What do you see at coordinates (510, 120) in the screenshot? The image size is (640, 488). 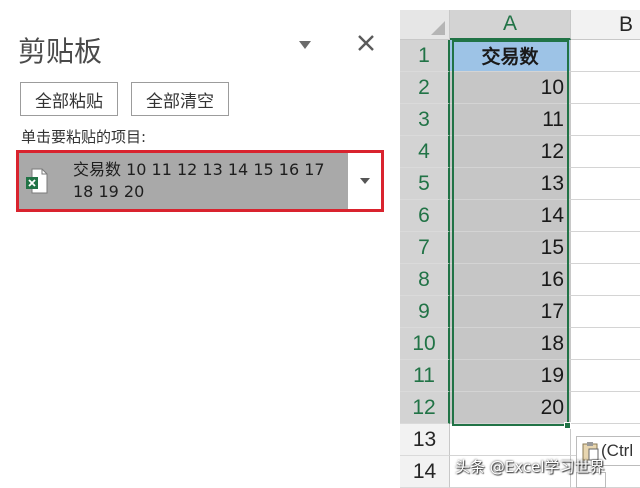 I see `data-cell: 11` at bounding box center [510, 120].